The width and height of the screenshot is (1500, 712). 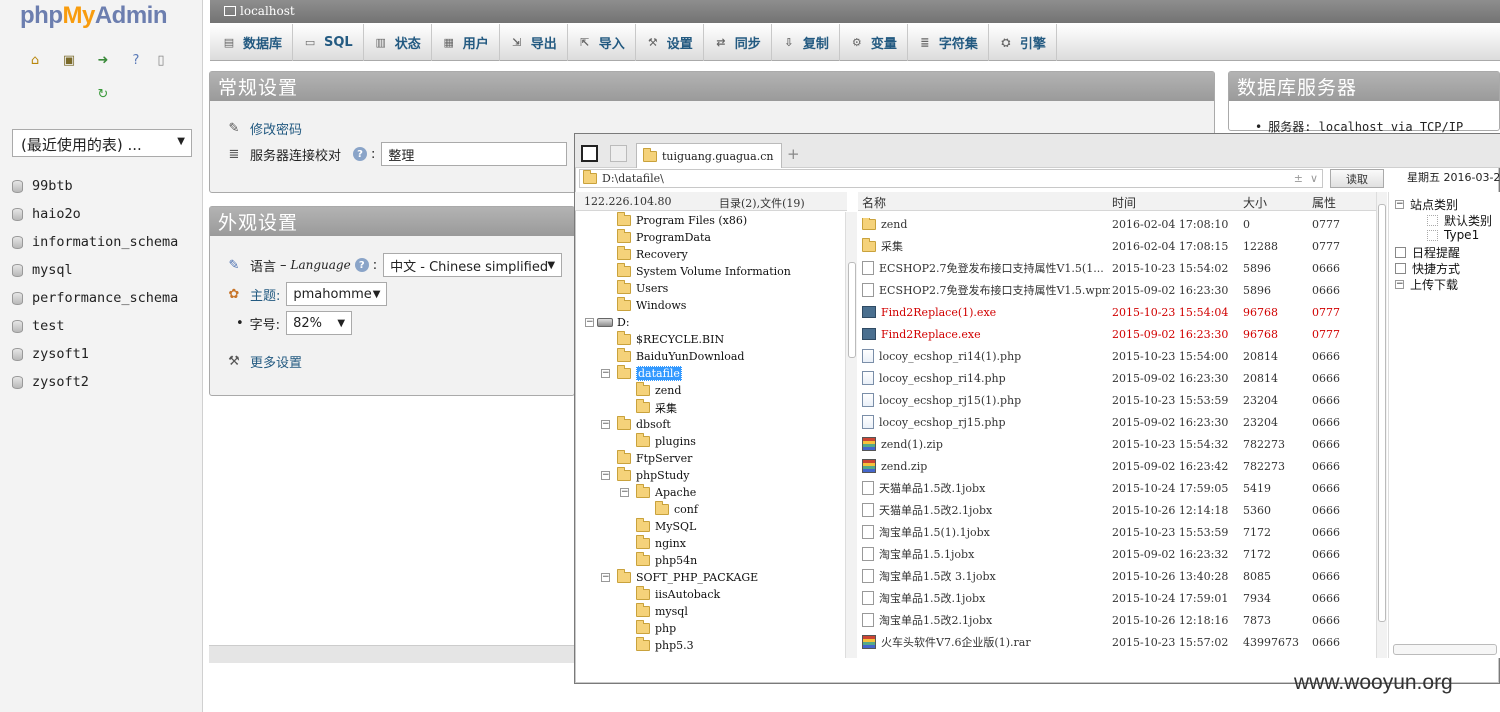 What do you see at coordinates (602, 42) in the screenshot?
I see `tab-import: ⇱ 导入` at bounding box center [602, 42].